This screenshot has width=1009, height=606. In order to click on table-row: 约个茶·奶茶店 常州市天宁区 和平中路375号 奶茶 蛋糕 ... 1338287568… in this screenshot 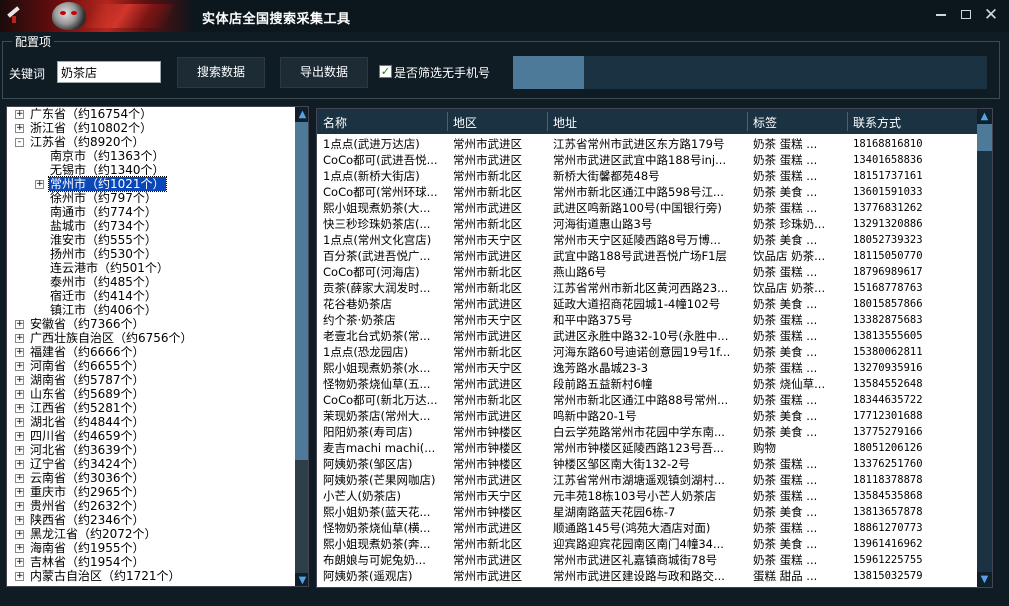, I will do `click(647, 320)`.